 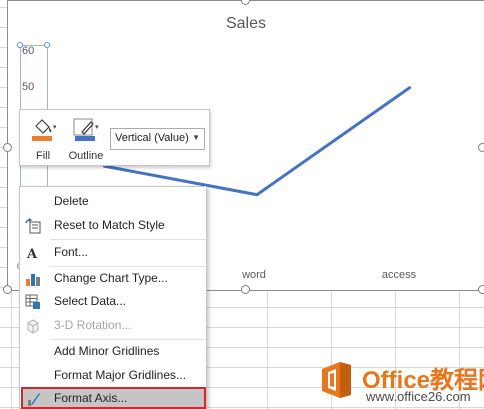 What do you see at coordinates (28, 87) in the screenshot?
I see `y-tick-label: 50` at bounding box center [28, 87].